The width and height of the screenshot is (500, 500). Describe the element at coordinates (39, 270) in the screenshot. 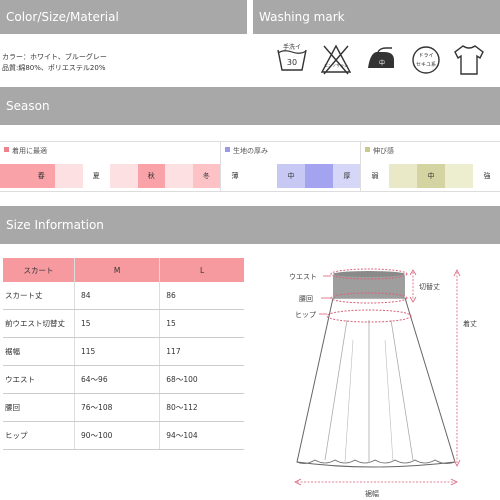

I see `size-header-item: スカート` at that location.